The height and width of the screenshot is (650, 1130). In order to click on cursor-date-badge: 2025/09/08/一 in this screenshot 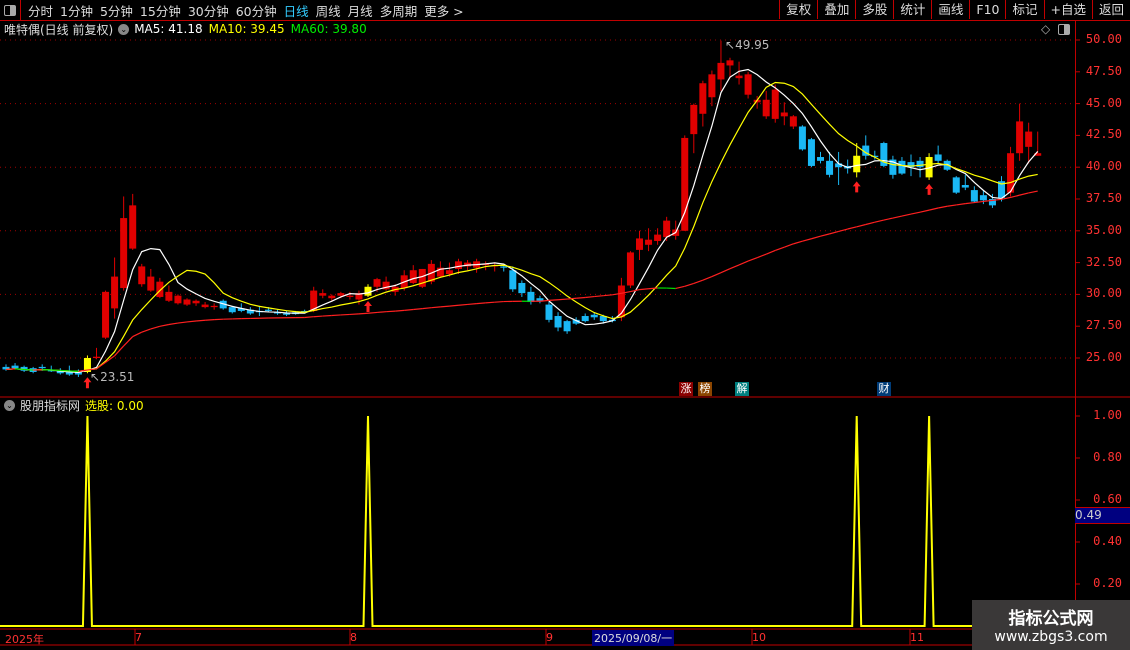, I will do `click(633, 638)`.